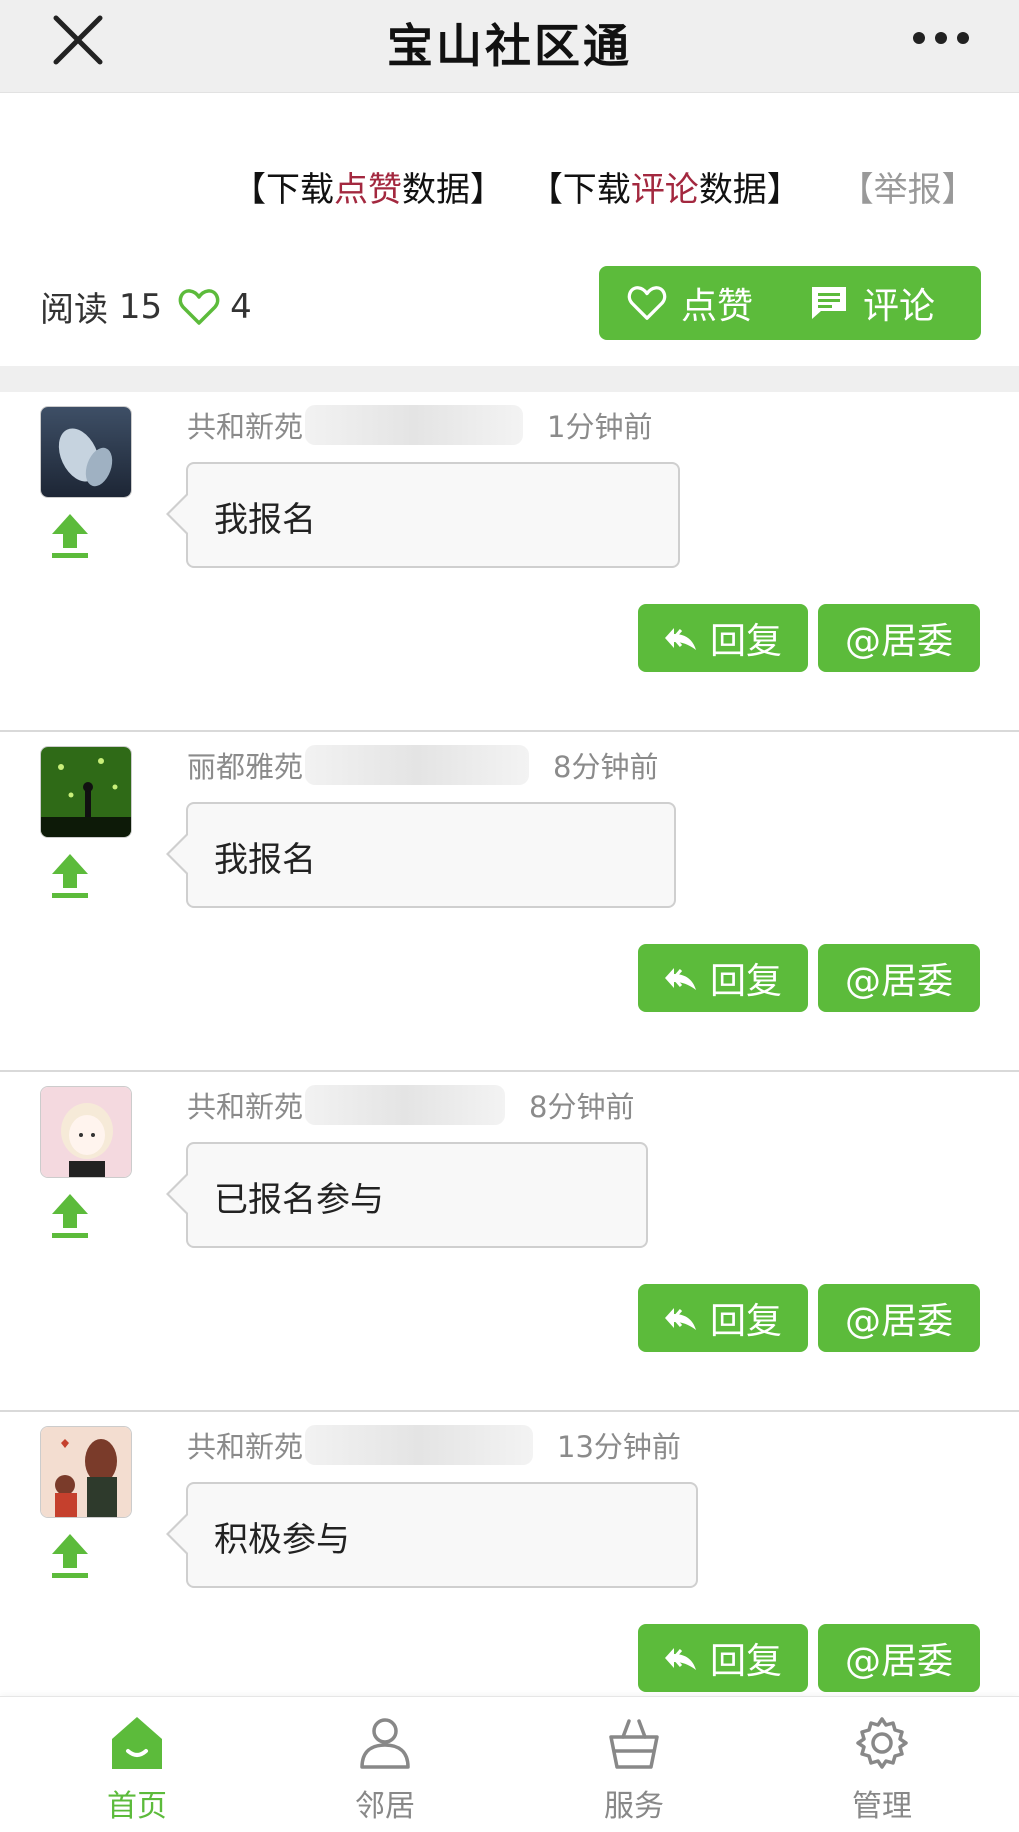 The height and width of the screenshot is (1832, 1019). I want to click on download-comments-pre: 【下载, so click(579, 190).